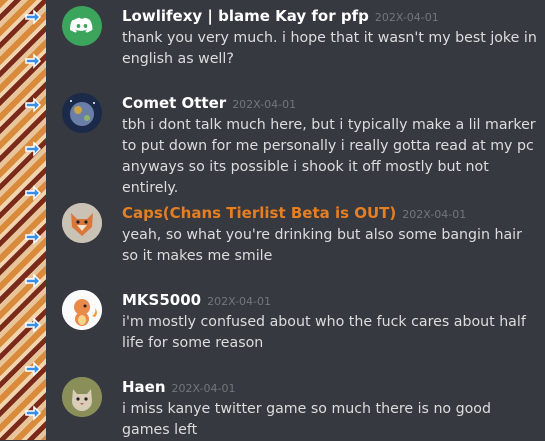  What do you see at coordinates (245, 16) in the screenshot?
I see `username: Lowlifexy | blame Kay for pfp` at bounding box center [245, 16].